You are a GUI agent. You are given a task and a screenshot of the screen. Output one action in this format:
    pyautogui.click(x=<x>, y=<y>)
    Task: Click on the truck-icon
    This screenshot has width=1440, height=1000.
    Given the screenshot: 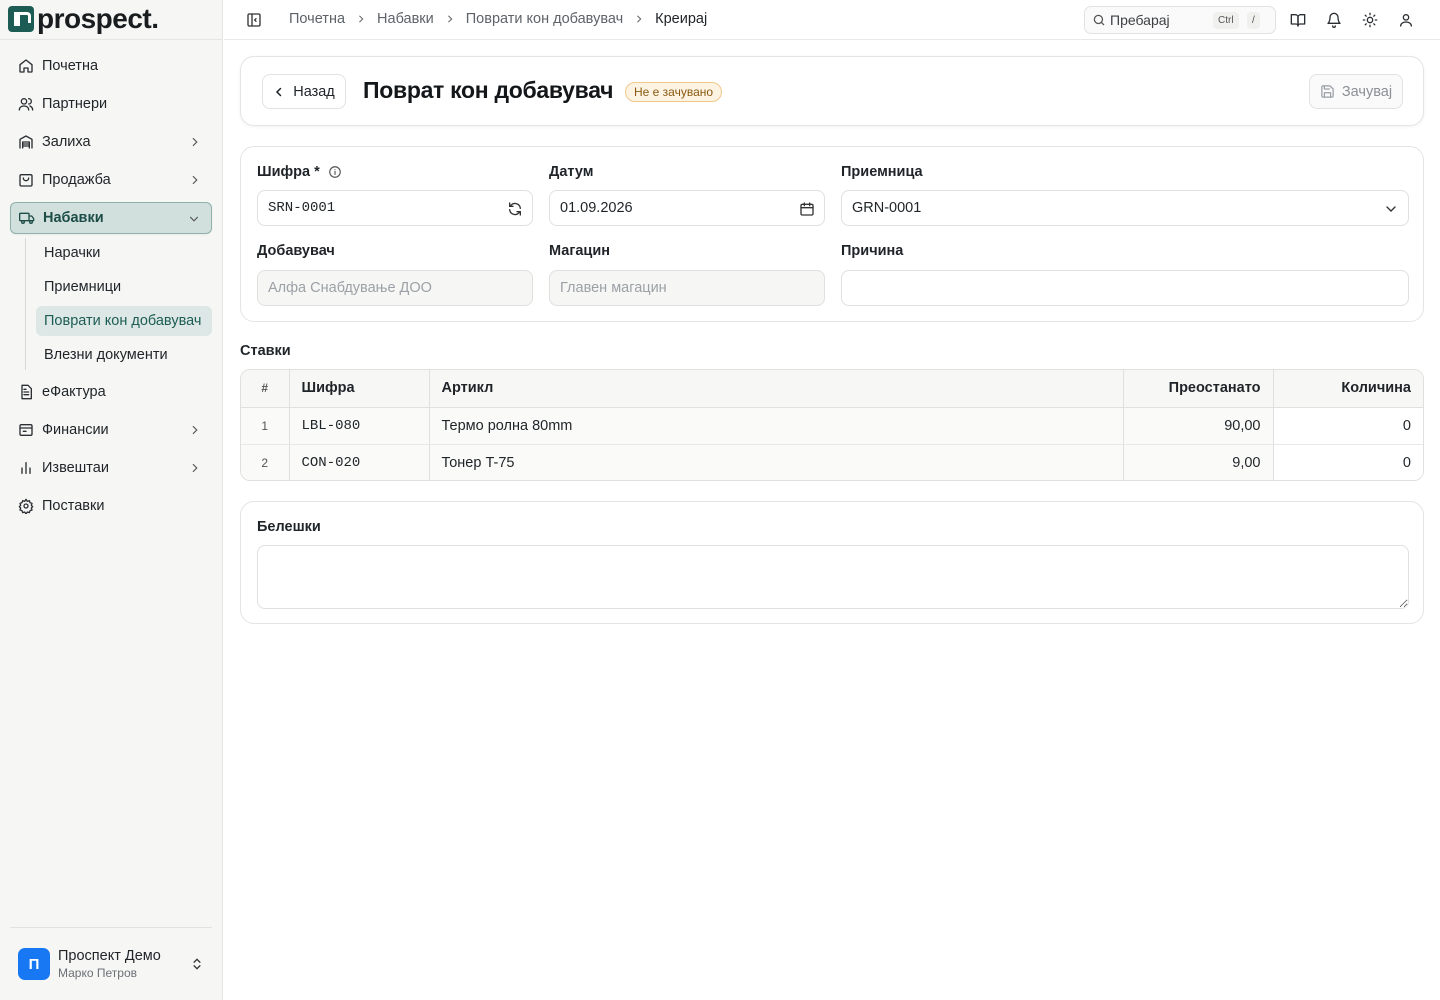 What is the action you would take?
    pyautogui.click(x=27, y=218)
    